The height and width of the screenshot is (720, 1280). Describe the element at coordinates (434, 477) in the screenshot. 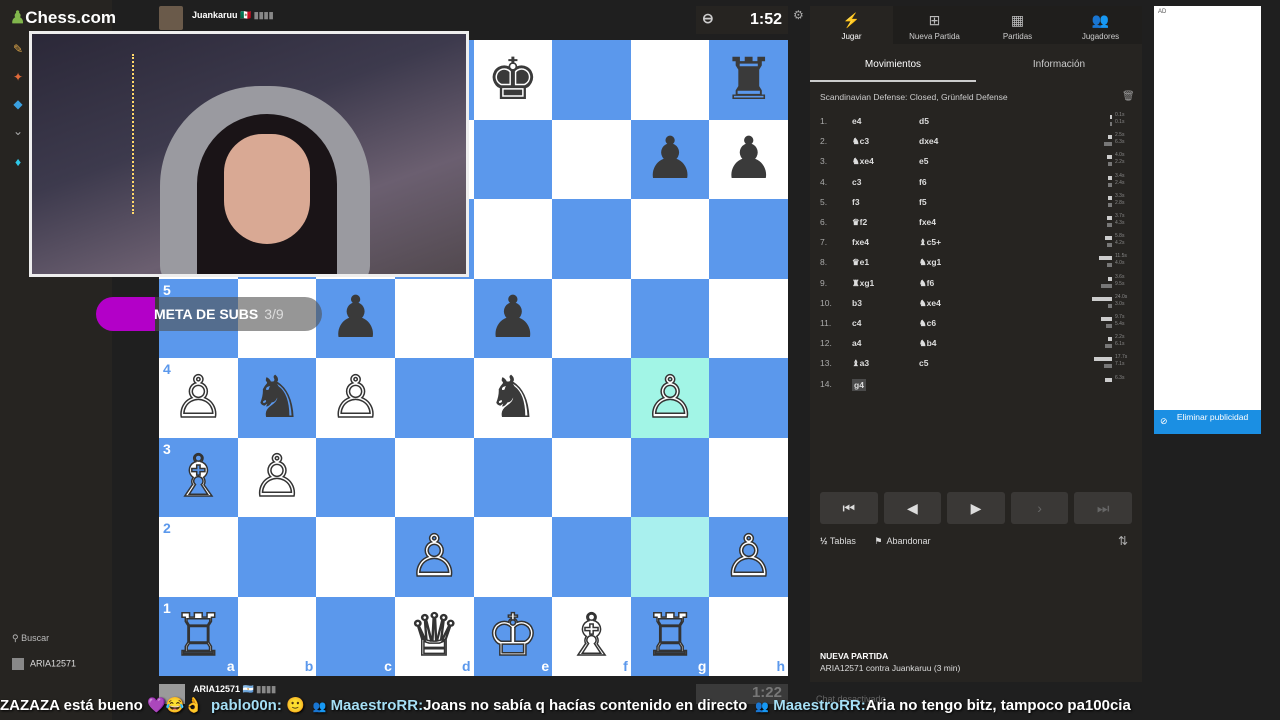

I see `square-d3` at that location.